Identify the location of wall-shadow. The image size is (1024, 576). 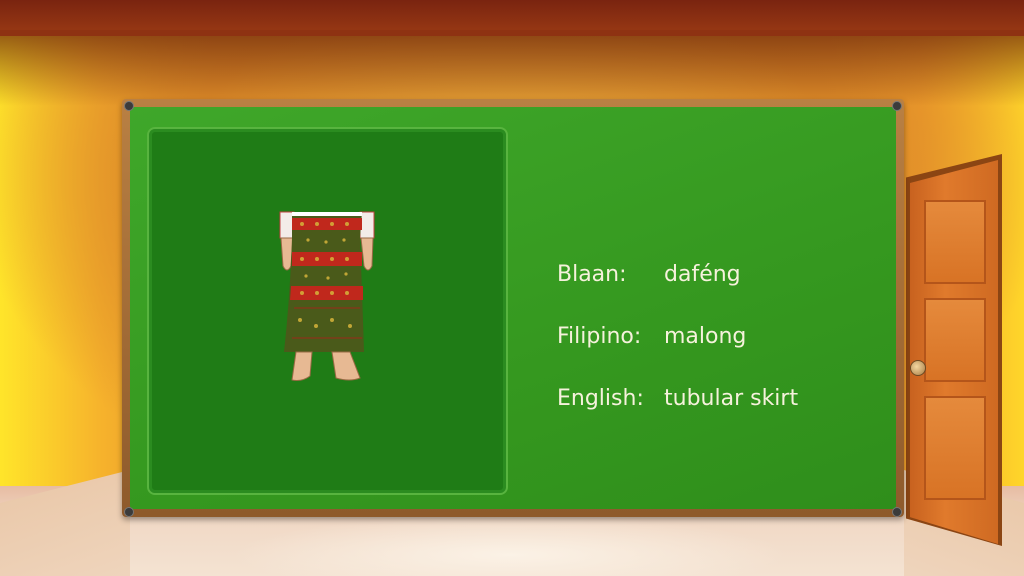
(512, 71).